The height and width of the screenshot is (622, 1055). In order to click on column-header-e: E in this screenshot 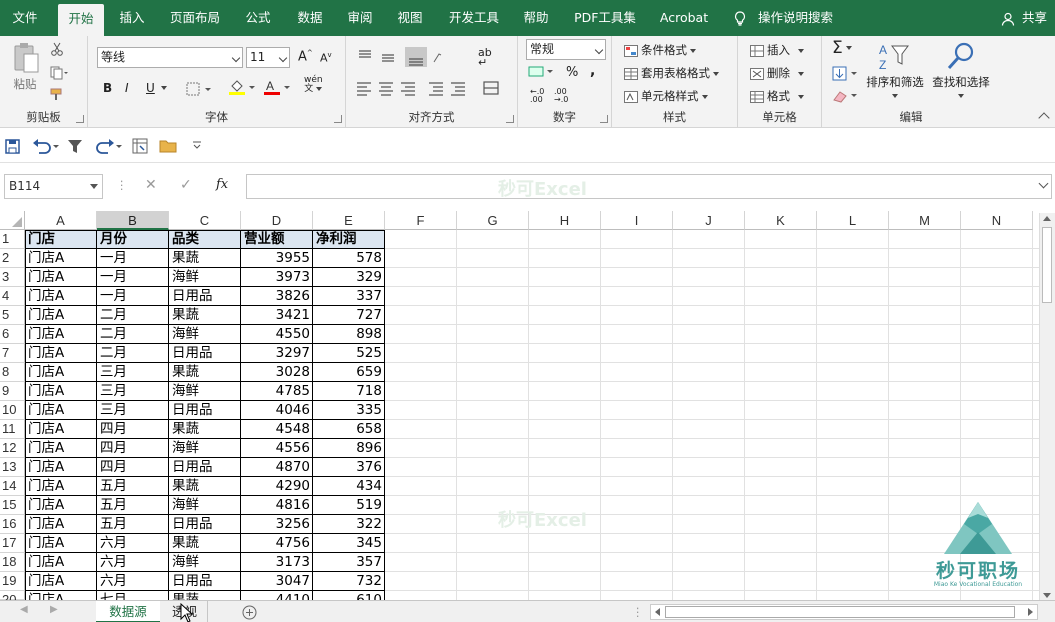, I will do `click(349, 220)`.